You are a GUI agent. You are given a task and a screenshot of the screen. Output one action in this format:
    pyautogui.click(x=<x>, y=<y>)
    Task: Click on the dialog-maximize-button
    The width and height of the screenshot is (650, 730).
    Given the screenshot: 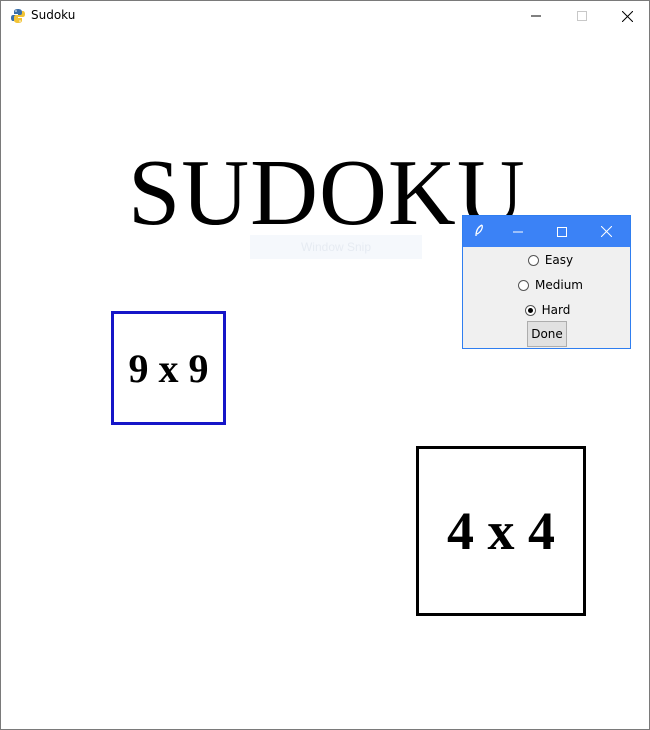 What is the action you would take?
    pyautogui.click(x=561, y=231)
    